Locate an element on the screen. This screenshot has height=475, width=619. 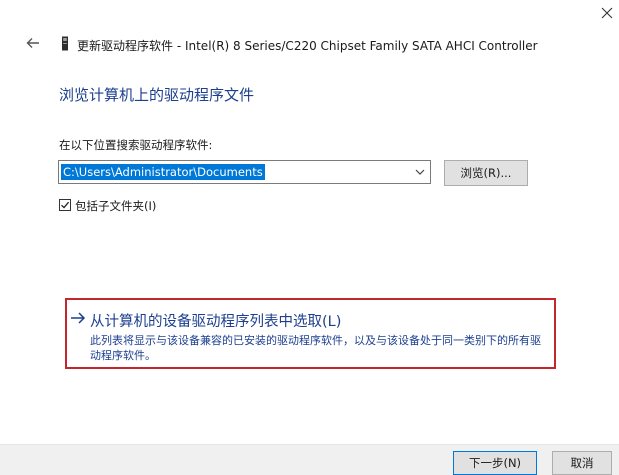
back-button is located at coordinates (33, 43).